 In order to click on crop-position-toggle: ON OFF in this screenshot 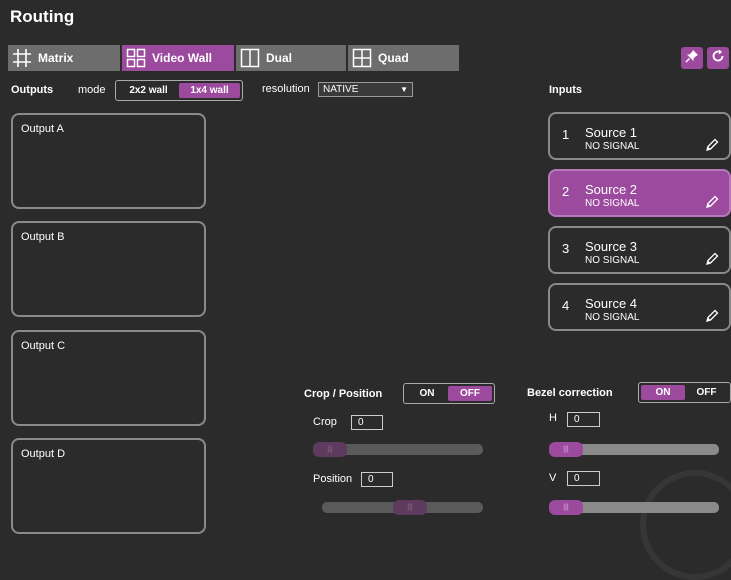, I will do `click(449, 393)`.